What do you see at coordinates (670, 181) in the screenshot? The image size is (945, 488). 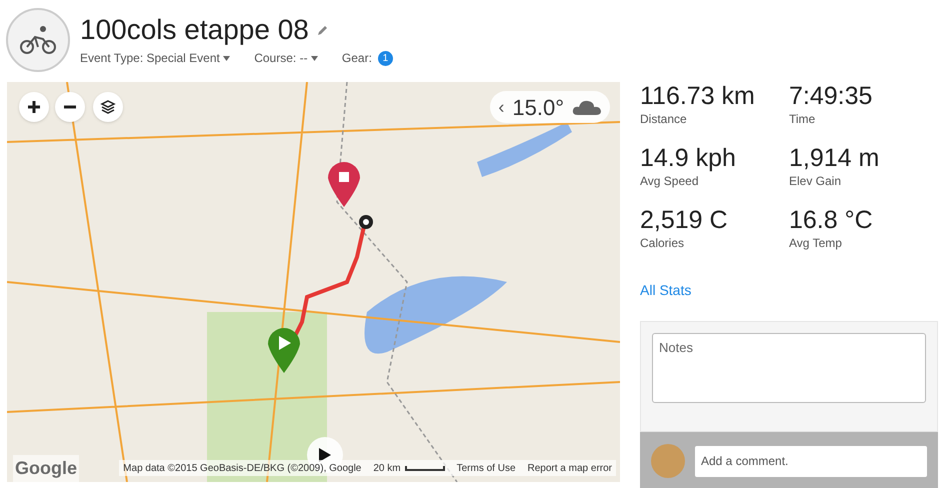 I see `stat-label: Avg Speed` at bounding box center [670, 181].